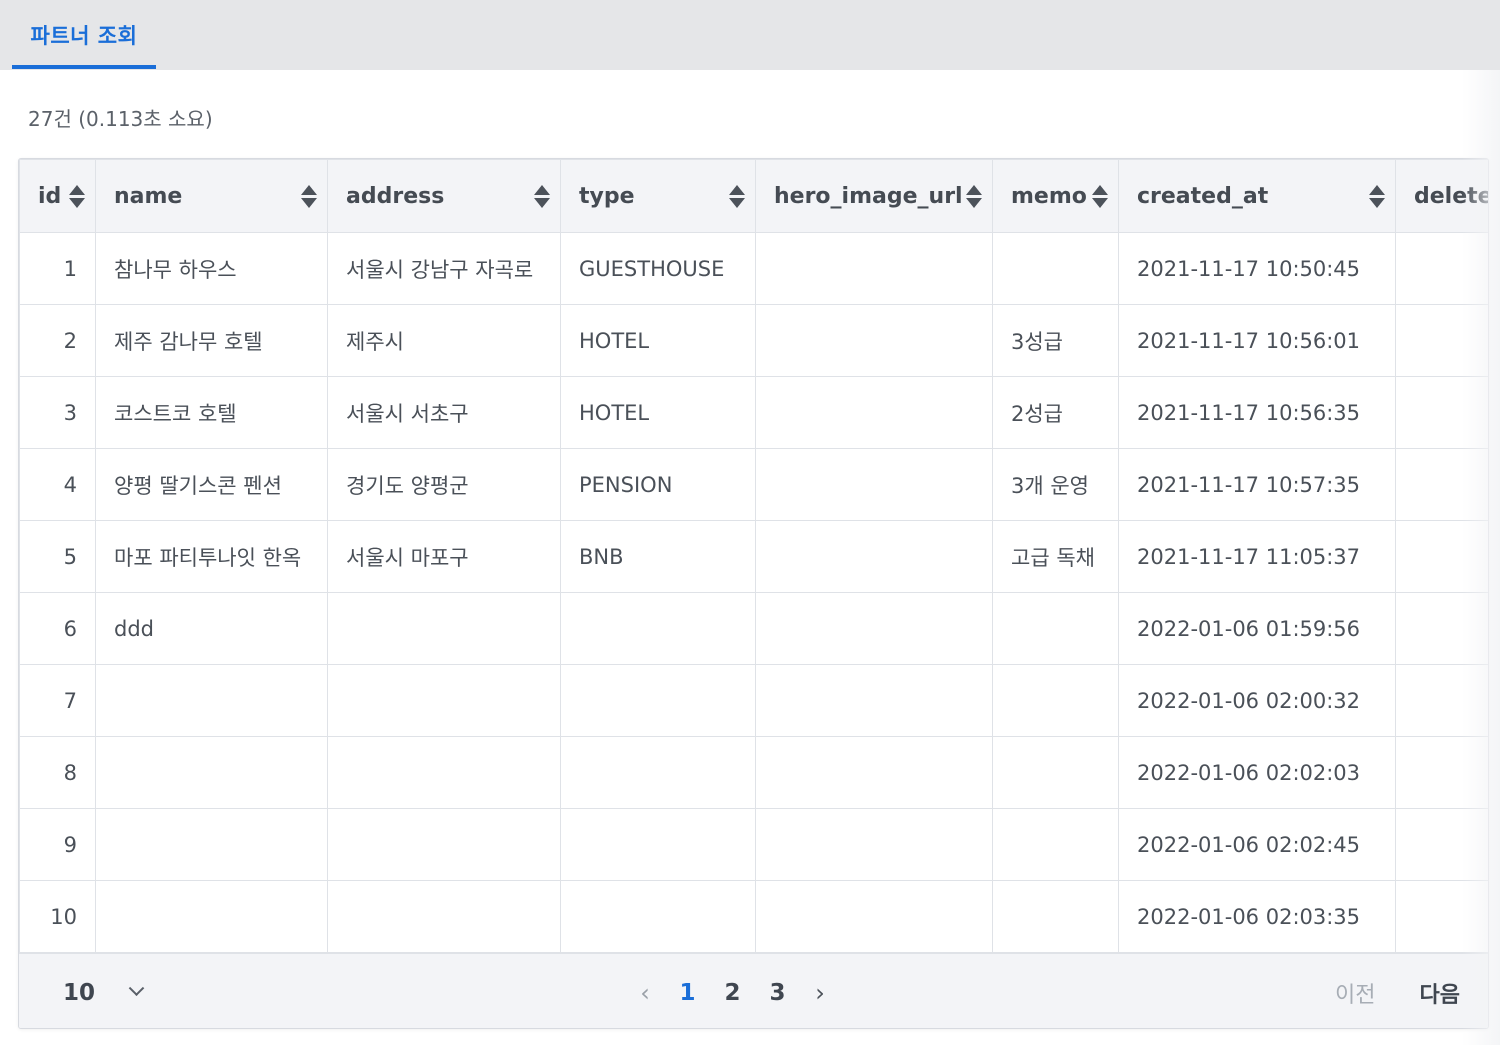 The height and width of the screenshot is (1045, 1500). What do you see at coordinates (687, 993) in the screenshot?
I see `page-button-1: 1` at bounding box center [687, 993].